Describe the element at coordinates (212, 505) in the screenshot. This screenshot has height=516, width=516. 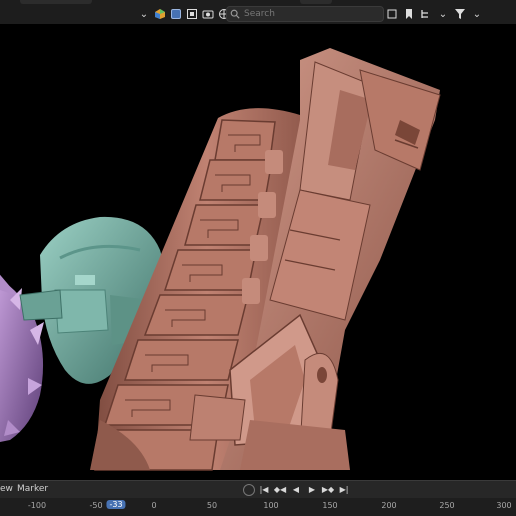
I see `ruler-tick: 50` at that location.